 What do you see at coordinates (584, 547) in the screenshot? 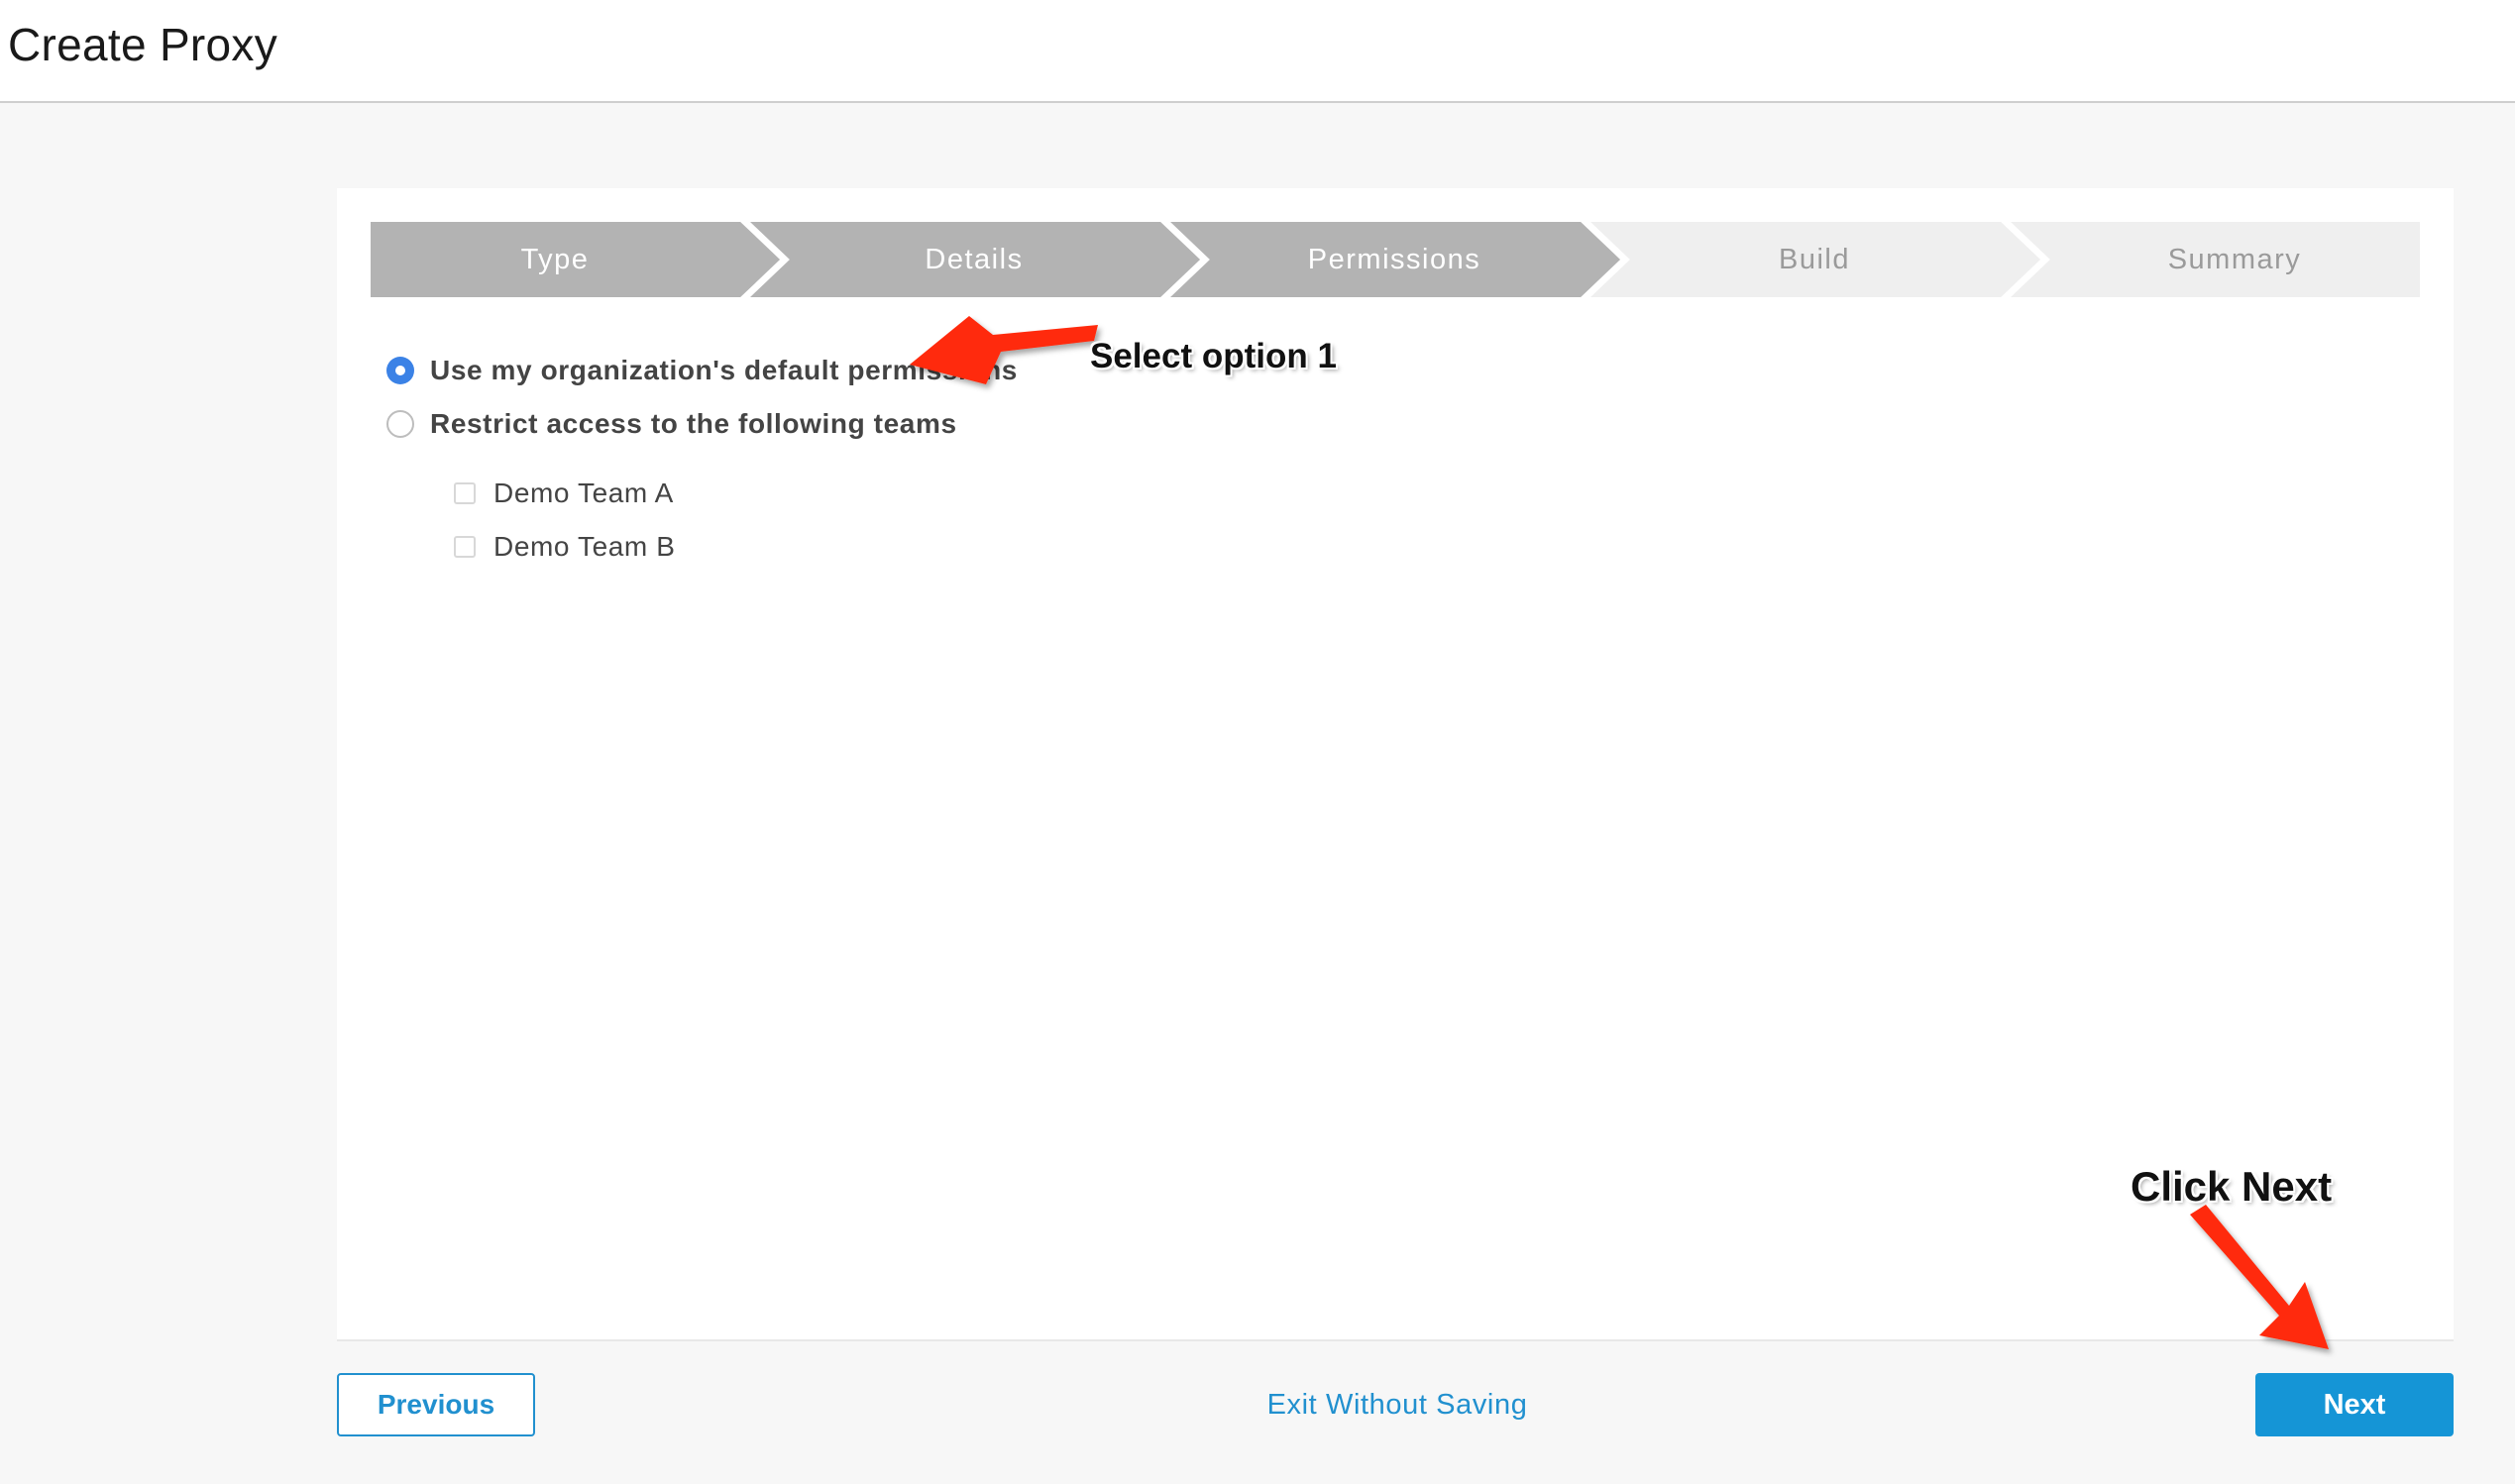
I see `team-demo-b-label: Demo Team B` at bounding box center [584, 547].